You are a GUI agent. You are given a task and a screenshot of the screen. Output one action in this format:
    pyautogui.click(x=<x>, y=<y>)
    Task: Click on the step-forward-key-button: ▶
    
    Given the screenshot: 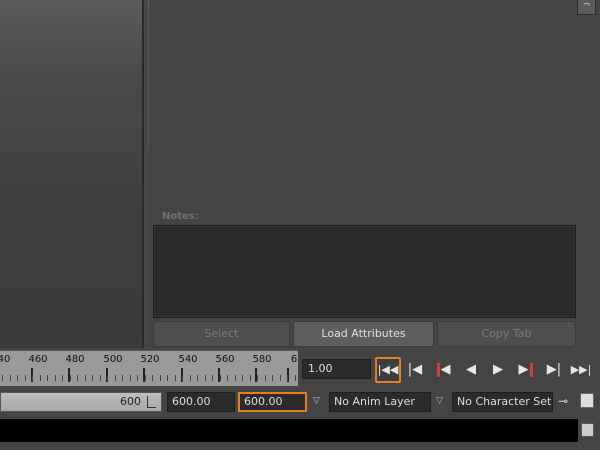 What is the action you would take?
    pyautogui.click(x=526, y=370)
    